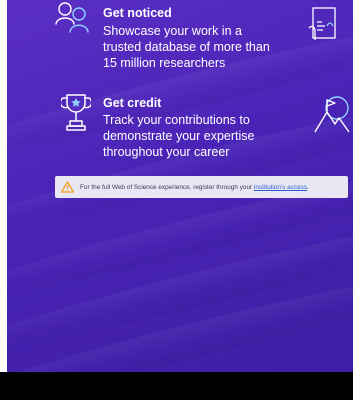 The width and height of the screenshot is (353, 400). Describe the element at coordinates (73, 21) in the screenshot. I see `people-icon` at that location.